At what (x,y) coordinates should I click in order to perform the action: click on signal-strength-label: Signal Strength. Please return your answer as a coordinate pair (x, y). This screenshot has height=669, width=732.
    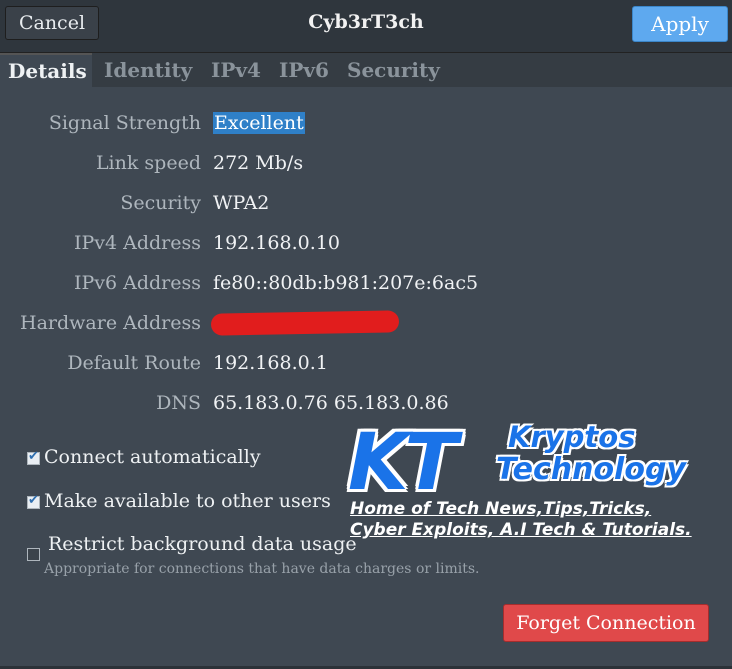
    Looking at the image, I should click on (124, 123).